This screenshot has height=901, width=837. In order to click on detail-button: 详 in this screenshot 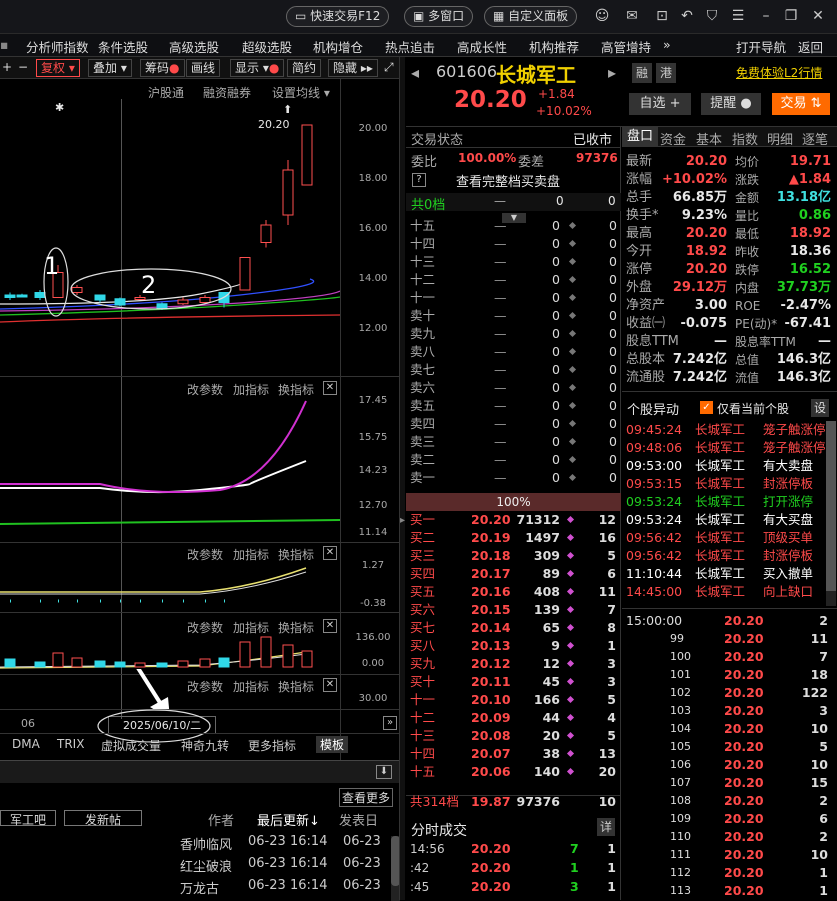, I will do `click(606, 827)`.